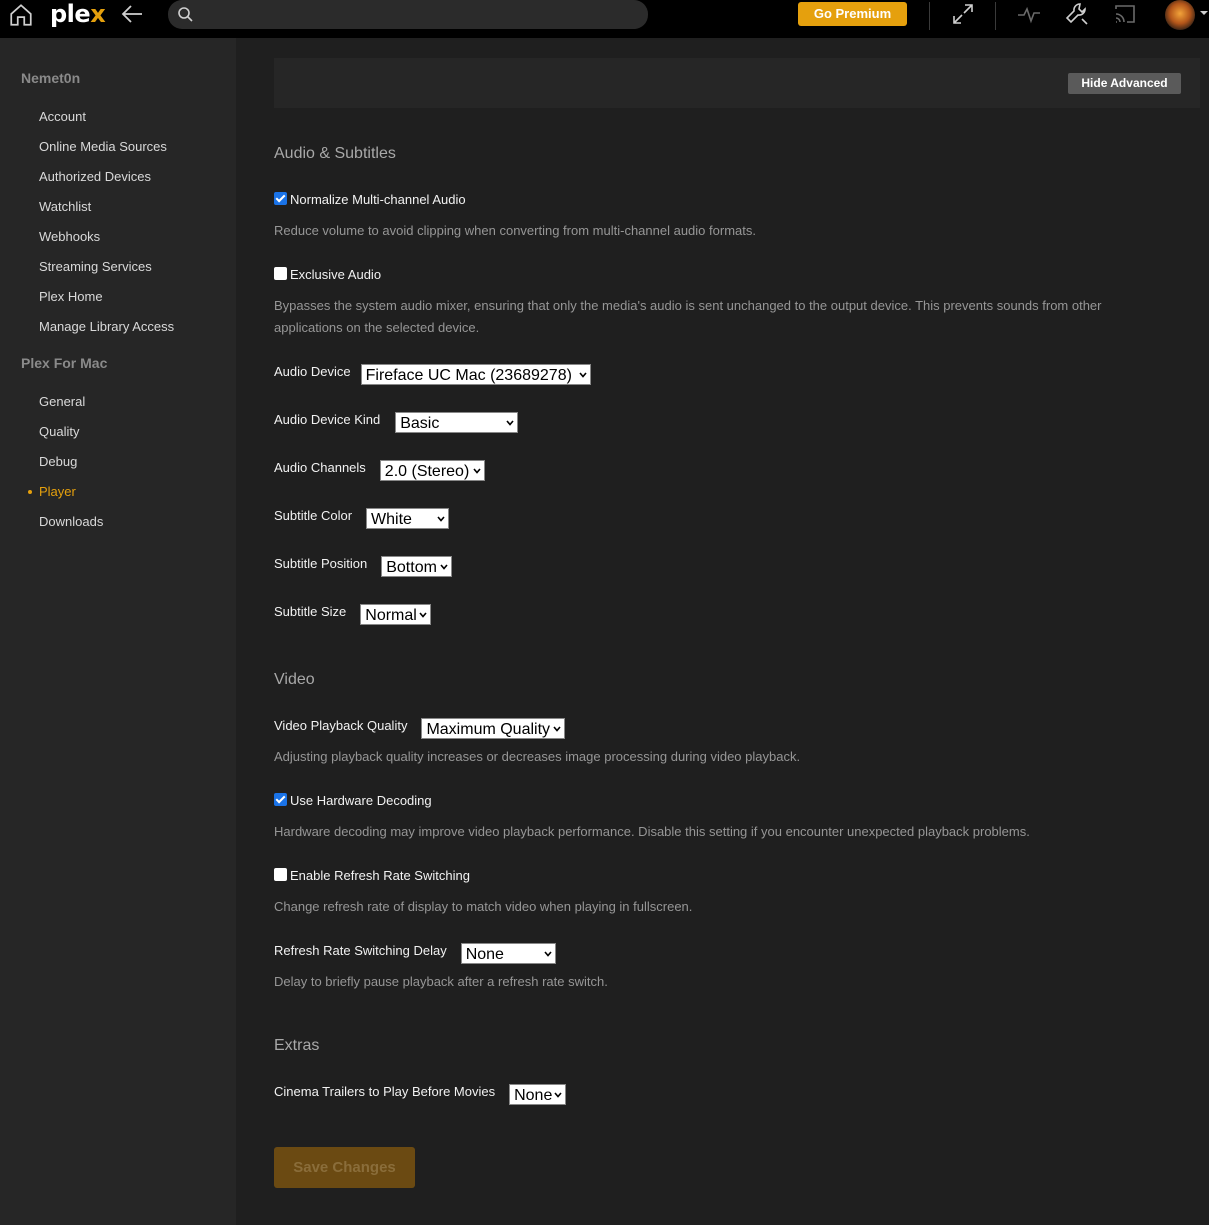 Image resolution: width=1209 pixels, height=1225 pixels. What do you see at coordinates (294, 679) in the screenshot?
I see `section-heading-video: Video` at bounding box center [294, 679].